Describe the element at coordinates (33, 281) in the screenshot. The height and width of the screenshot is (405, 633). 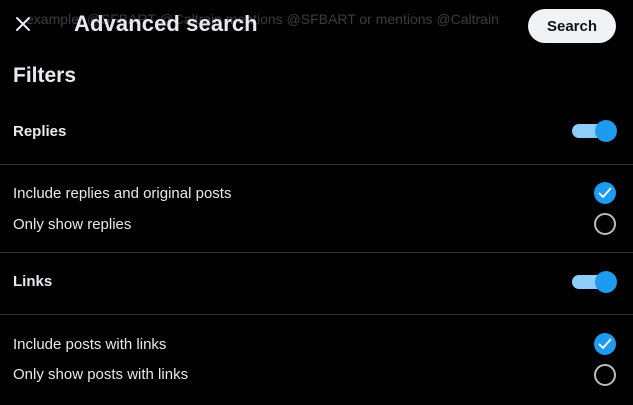
I see `section-label-links: Links` at that location.